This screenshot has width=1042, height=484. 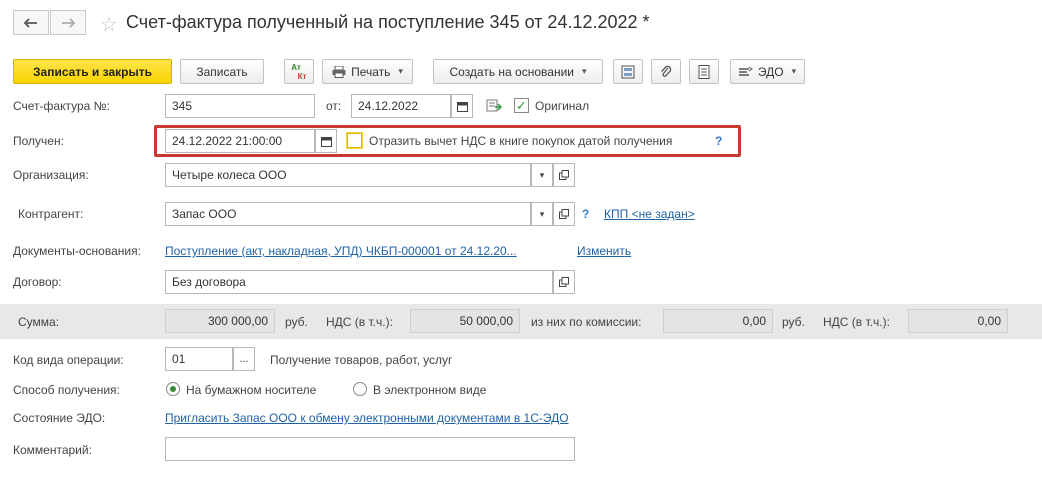 I want to click on calendar-icon, so click(x=462, y=106).